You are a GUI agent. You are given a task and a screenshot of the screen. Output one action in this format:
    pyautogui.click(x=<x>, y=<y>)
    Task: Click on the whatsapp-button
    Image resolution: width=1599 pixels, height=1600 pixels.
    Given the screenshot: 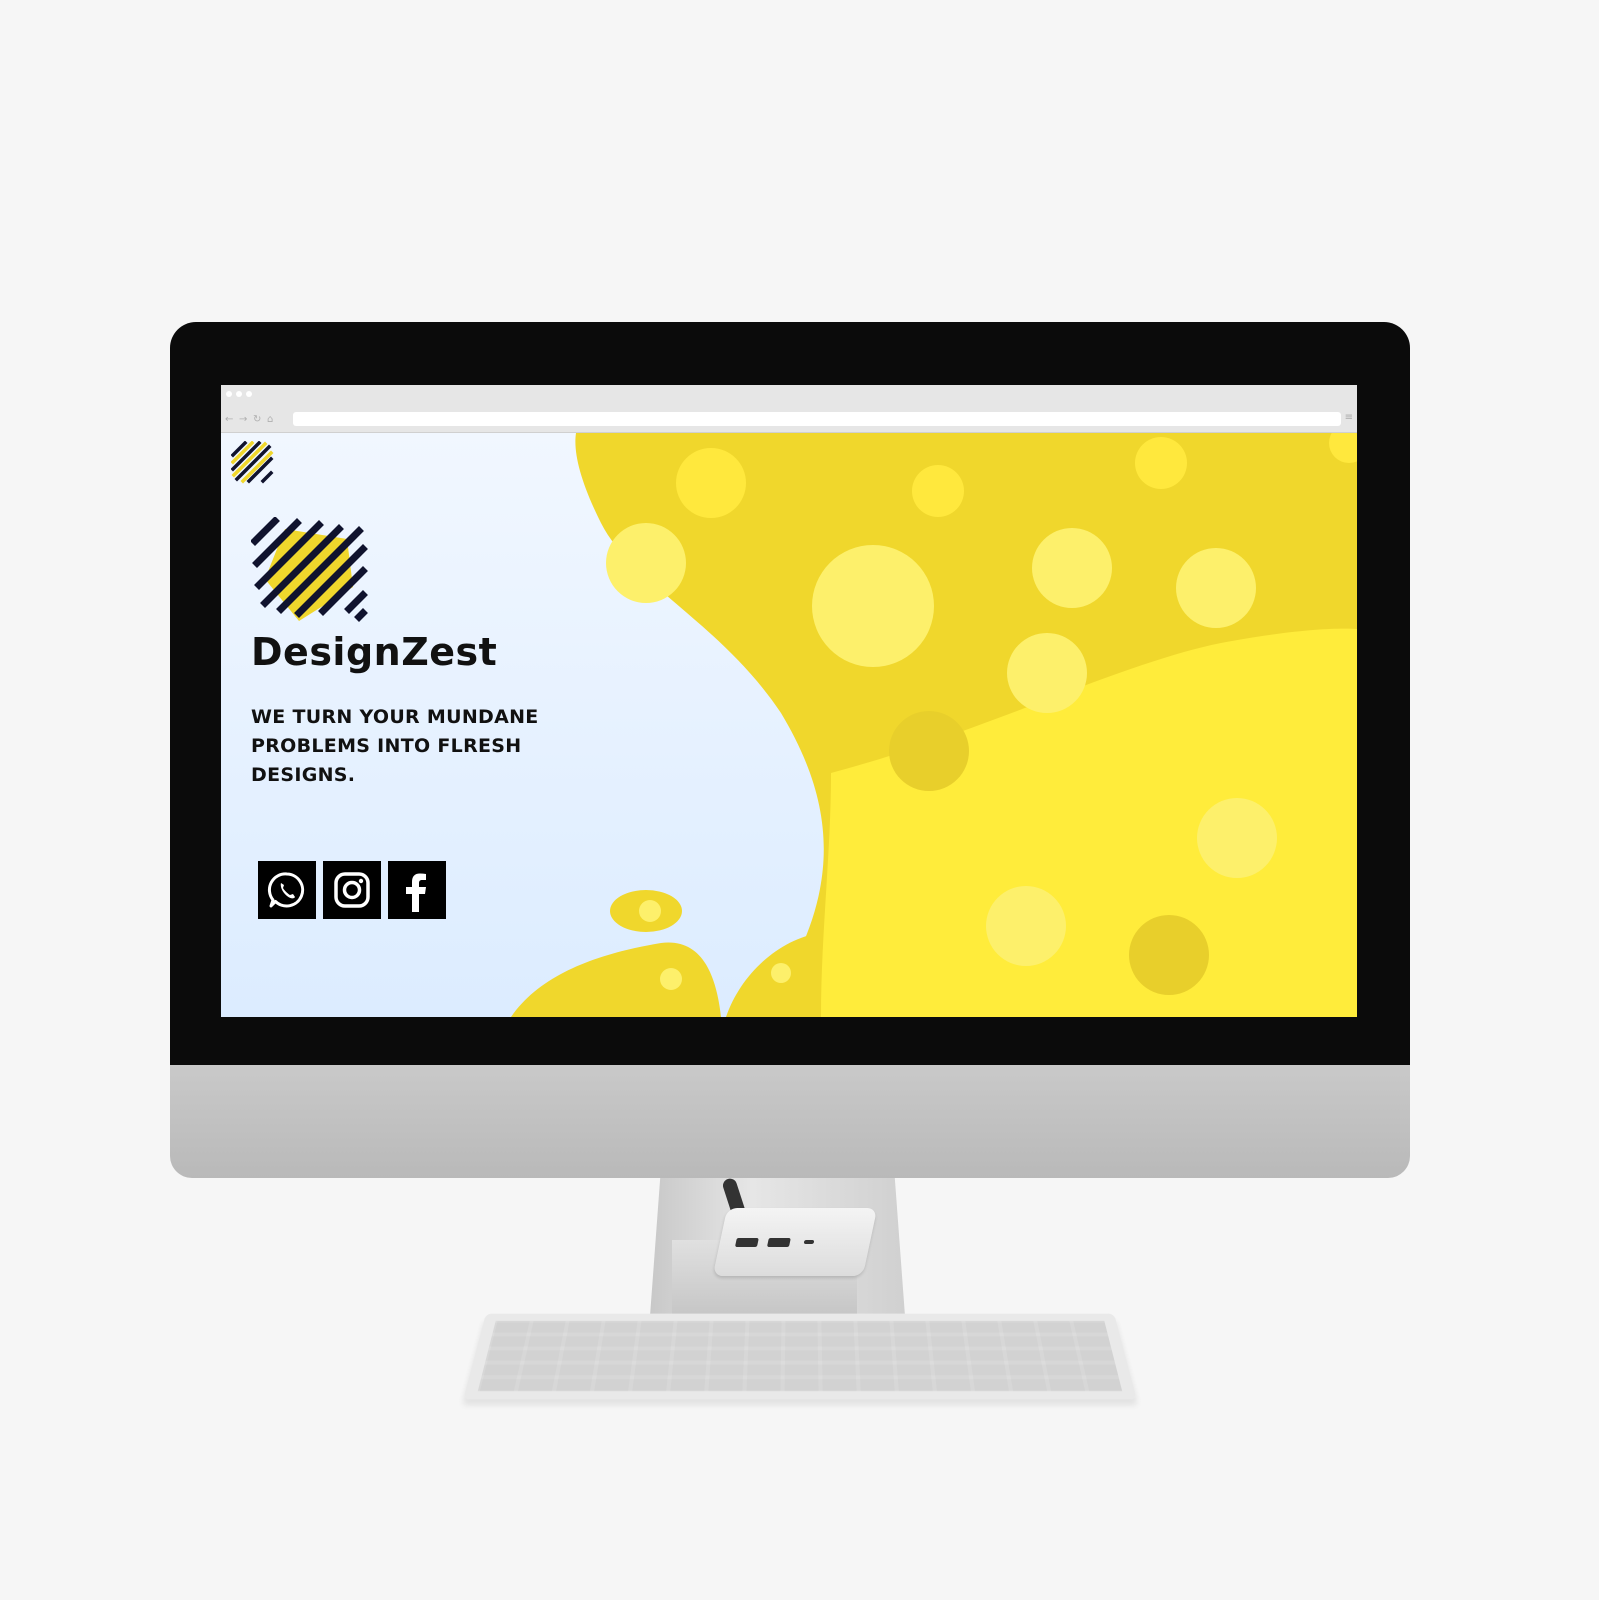 What is the action you would take?
    pyautogui.click(x=287, y=890)
    